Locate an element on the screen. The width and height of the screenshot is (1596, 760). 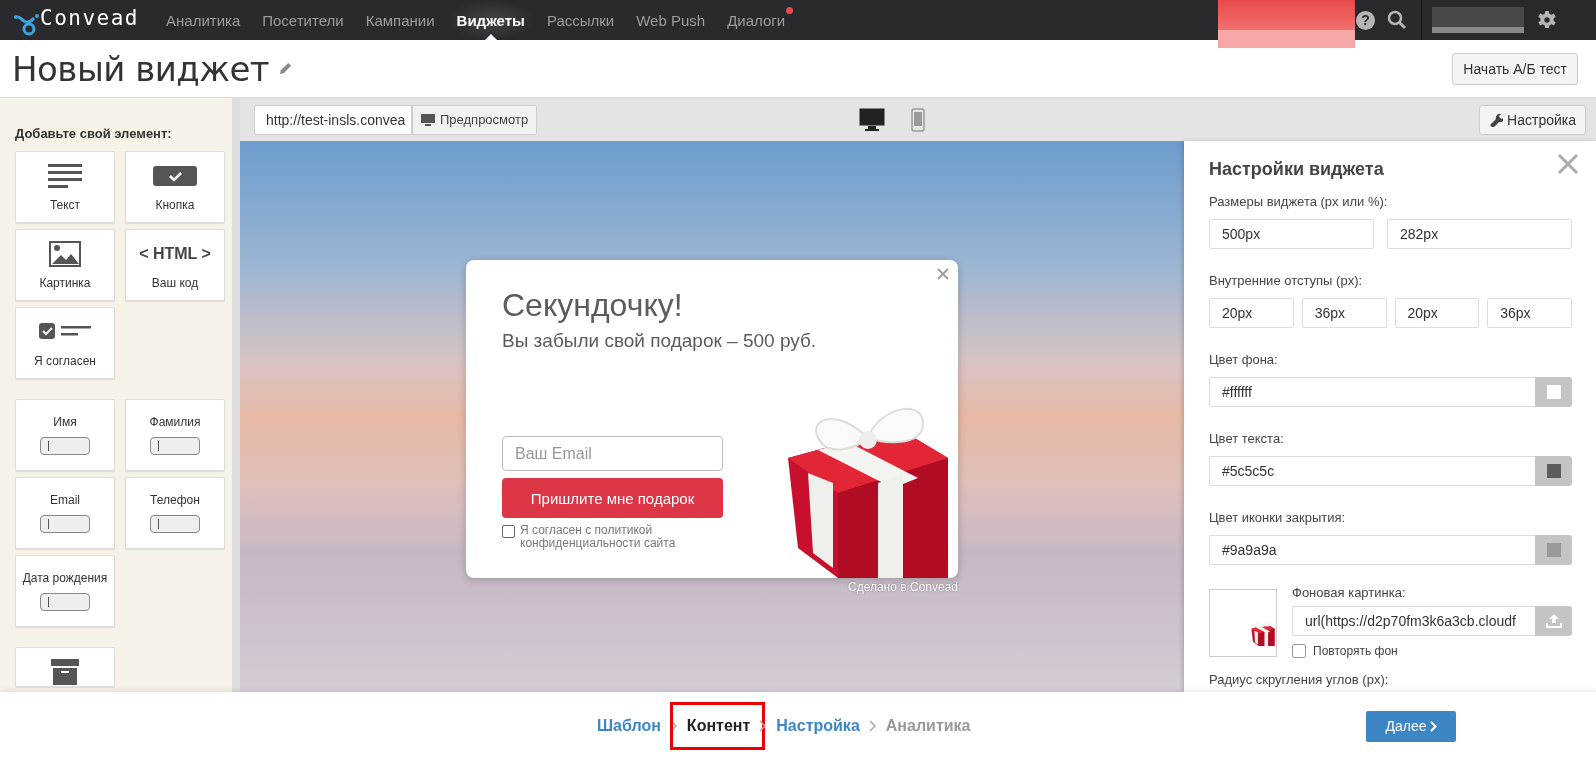
nav-tab: Кампании is located at coordinates (400, 20).